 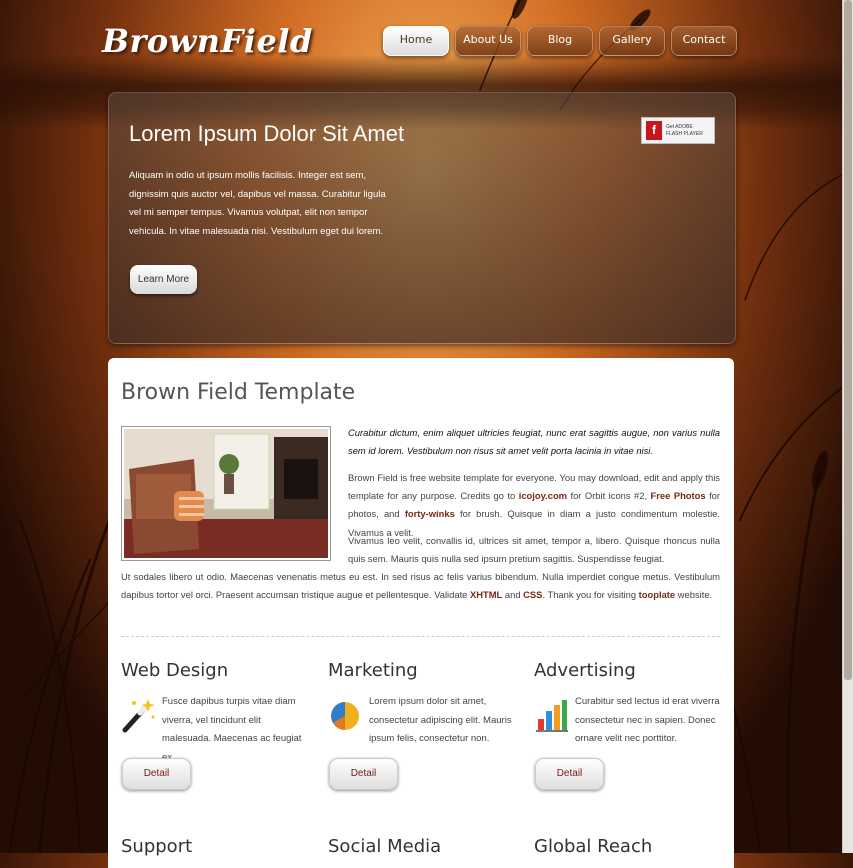 I want to click on service-title: Marketing, so click(x=373, y=670).